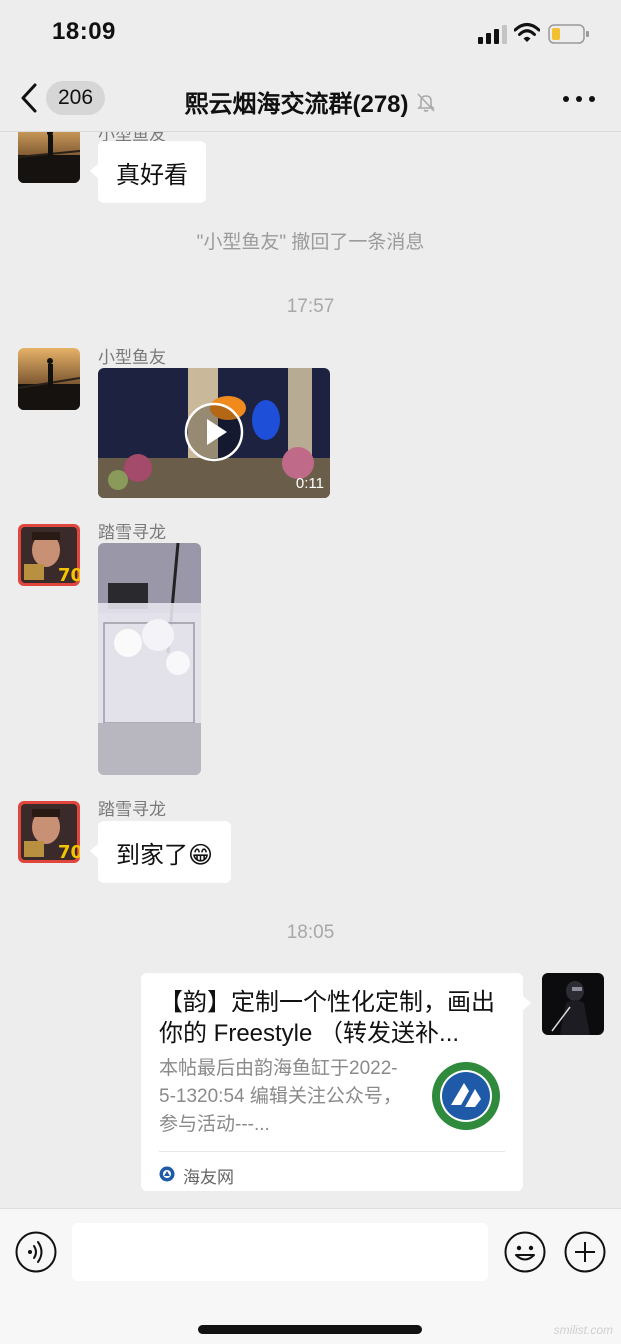 This screenshot has width=621, height=1344. What do you see at coordinates (568, 34) in the screenshot?
I see `battery-icon` at bounding box center [568, 34].